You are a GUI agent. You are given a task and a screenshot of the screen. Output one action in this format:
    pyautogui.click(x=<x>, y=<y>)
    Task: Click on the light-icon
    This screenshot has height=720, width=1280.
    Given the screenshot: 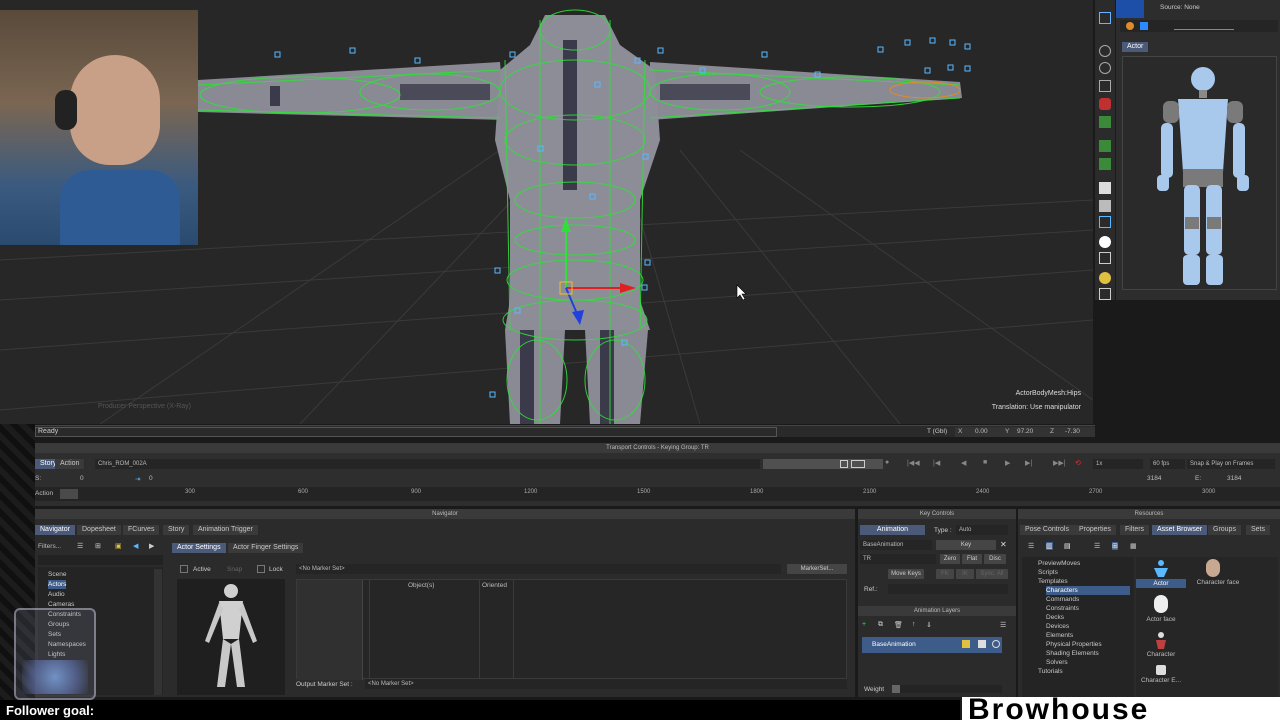 What is the action you would take?
    pyautogui.click(x=1105, y=278)
    